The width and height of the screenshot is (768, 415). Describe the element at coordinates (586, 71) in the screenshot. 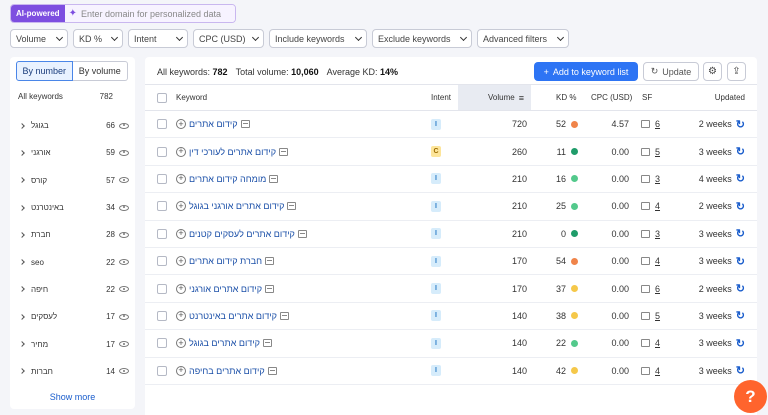

I see `add-to-keyword-list-button: + Add to keyword list` at that location.